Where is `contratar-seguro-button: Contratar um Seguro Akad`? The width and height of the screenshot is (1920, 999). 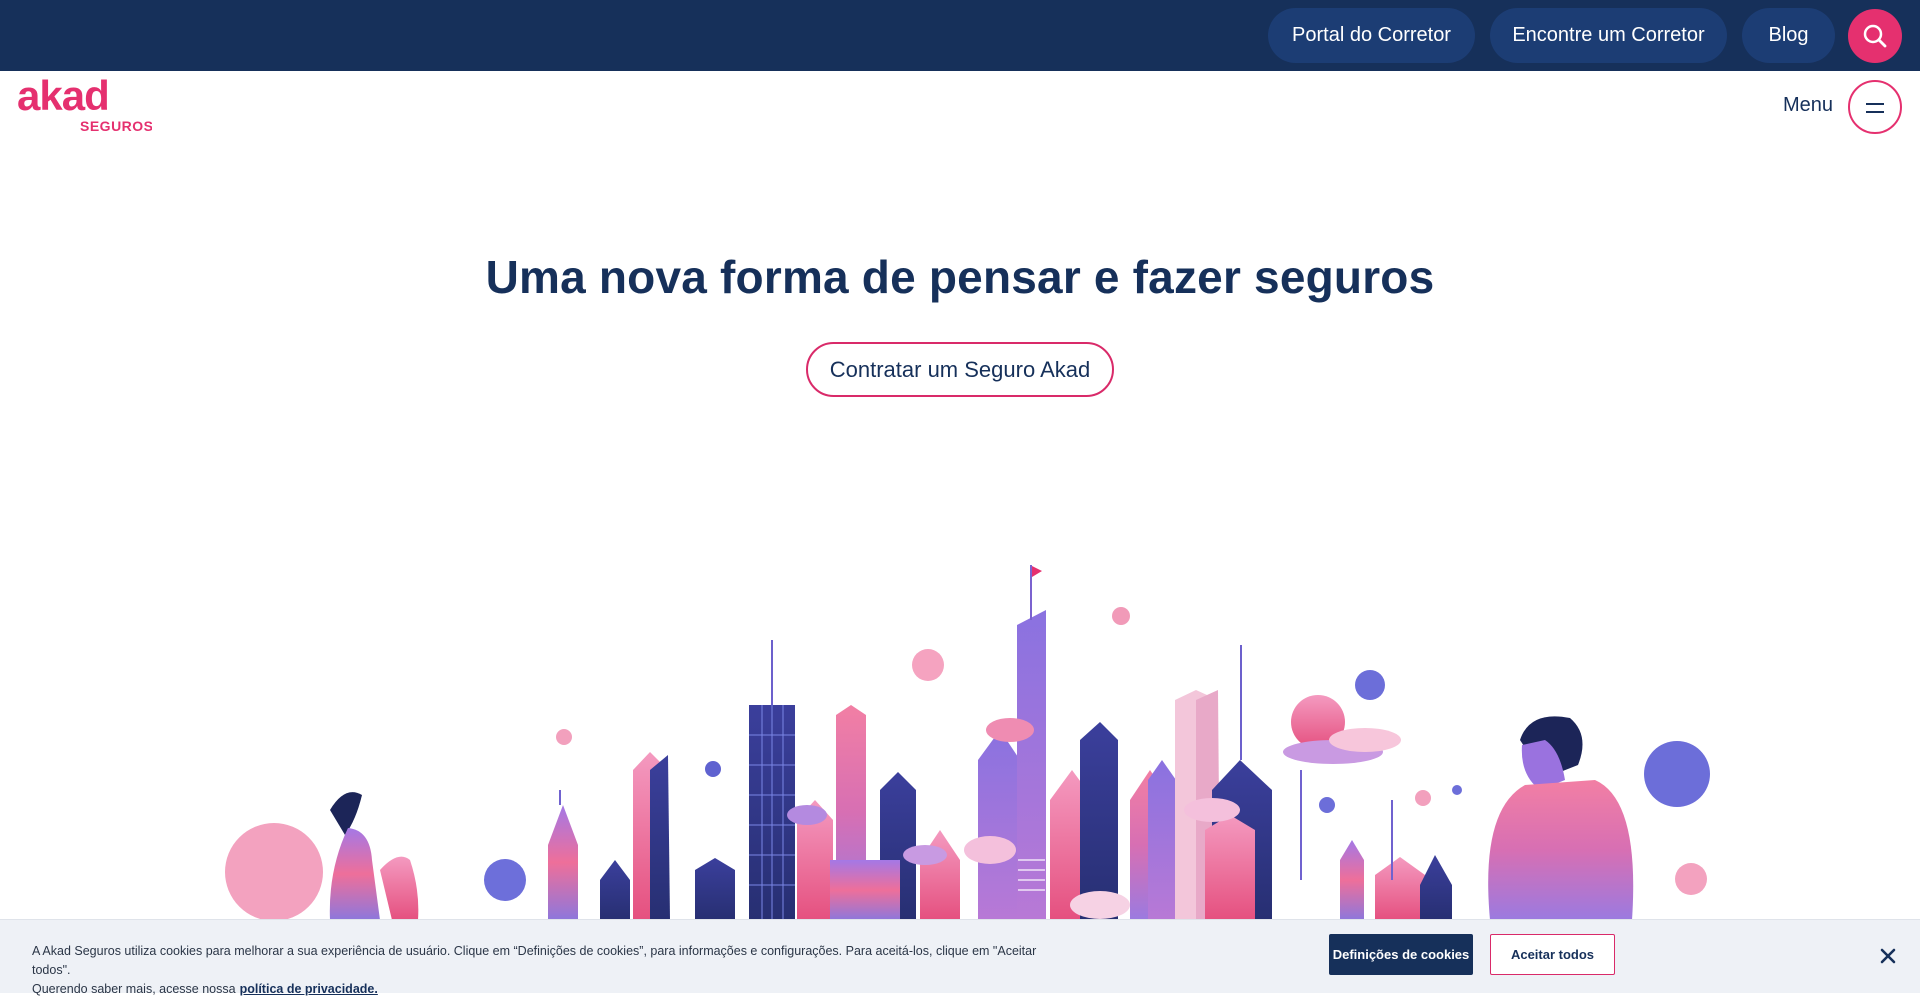 contratar-seguro-button: Contratar um Seguro Akad is located at coordinates (960, 369).